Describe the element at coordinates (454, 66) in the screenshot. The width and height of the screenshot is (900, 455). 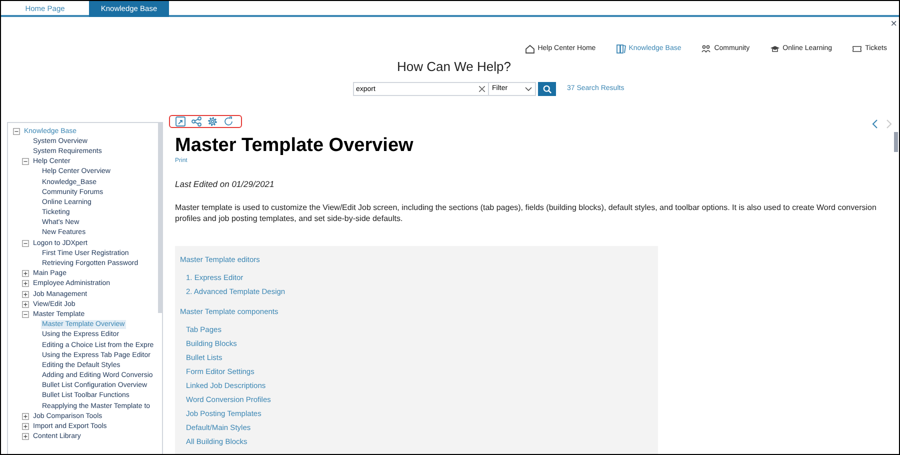
I see `page-heading: How Can We Help?` at that location.